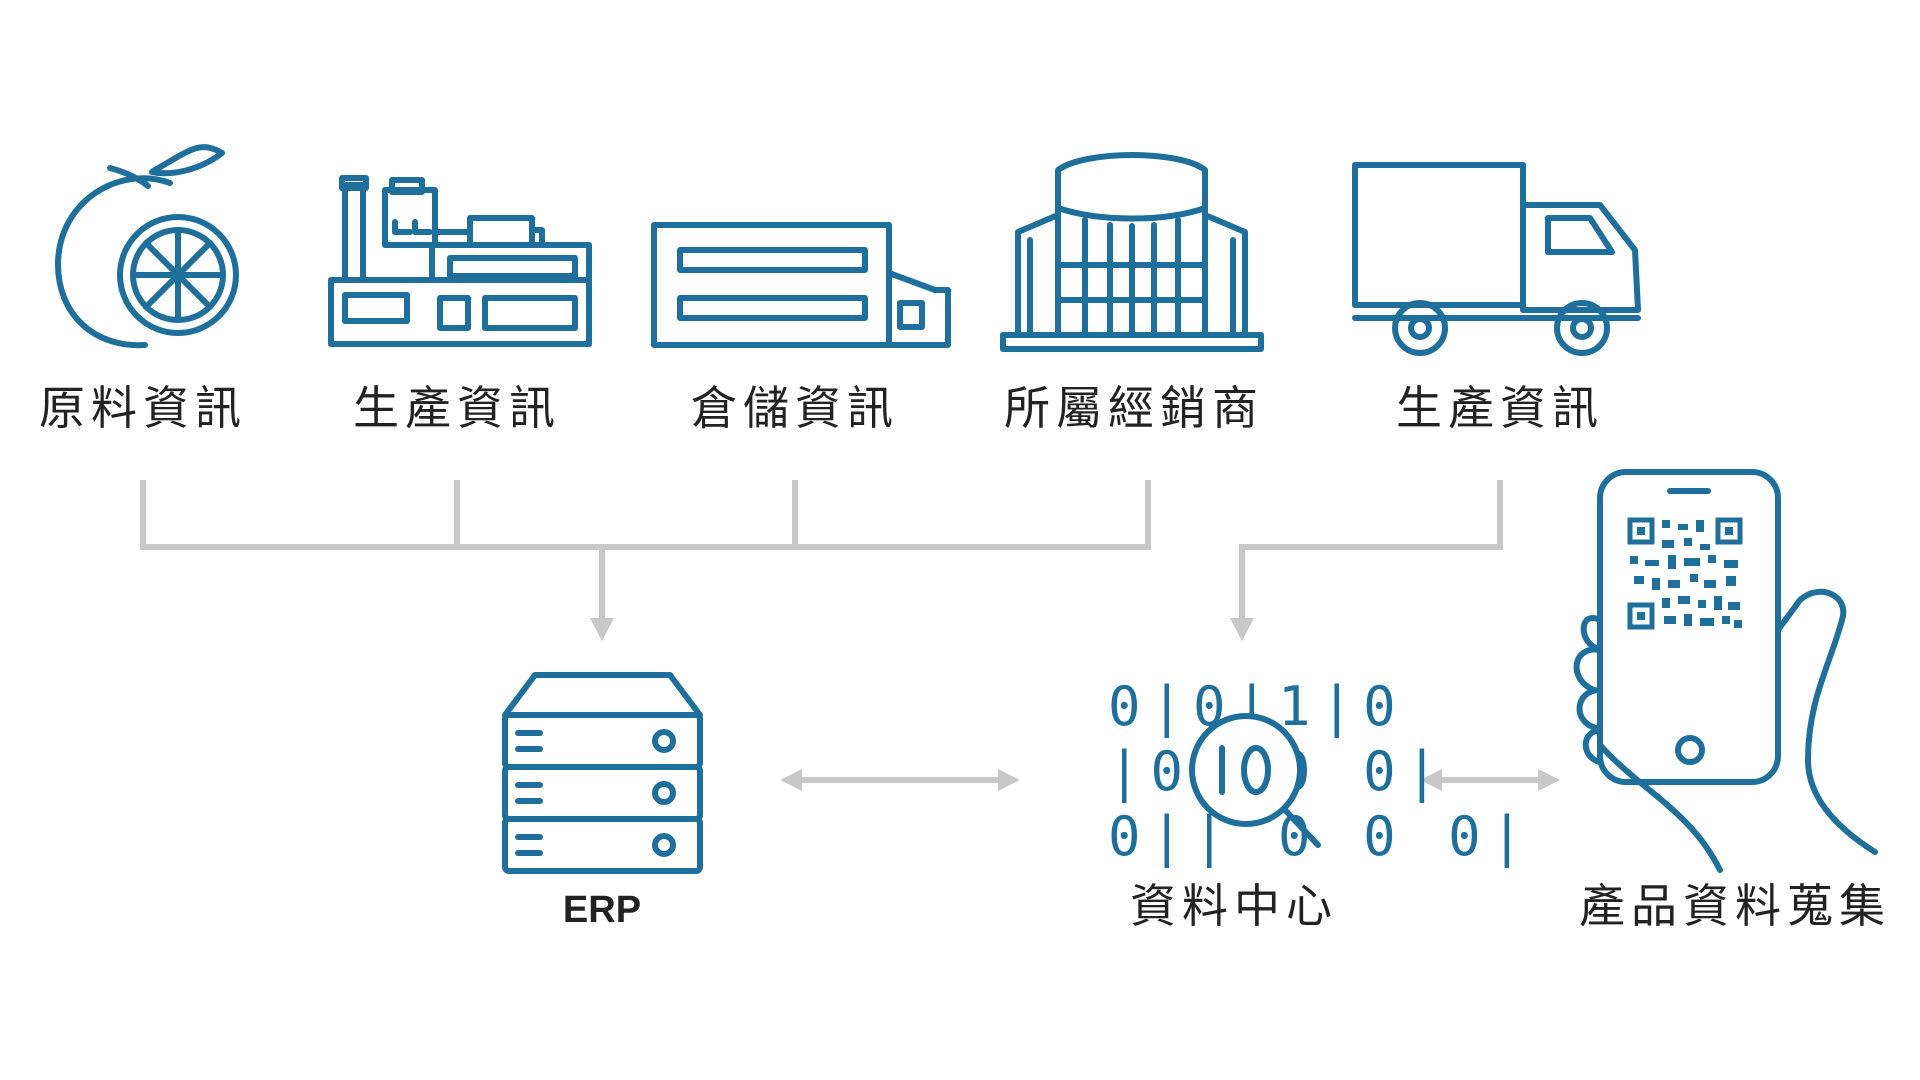 The width and height of the screenshot is (1920, 1080). I want to click on source-label-raw-material: 原料資訊, so click(143, 408).